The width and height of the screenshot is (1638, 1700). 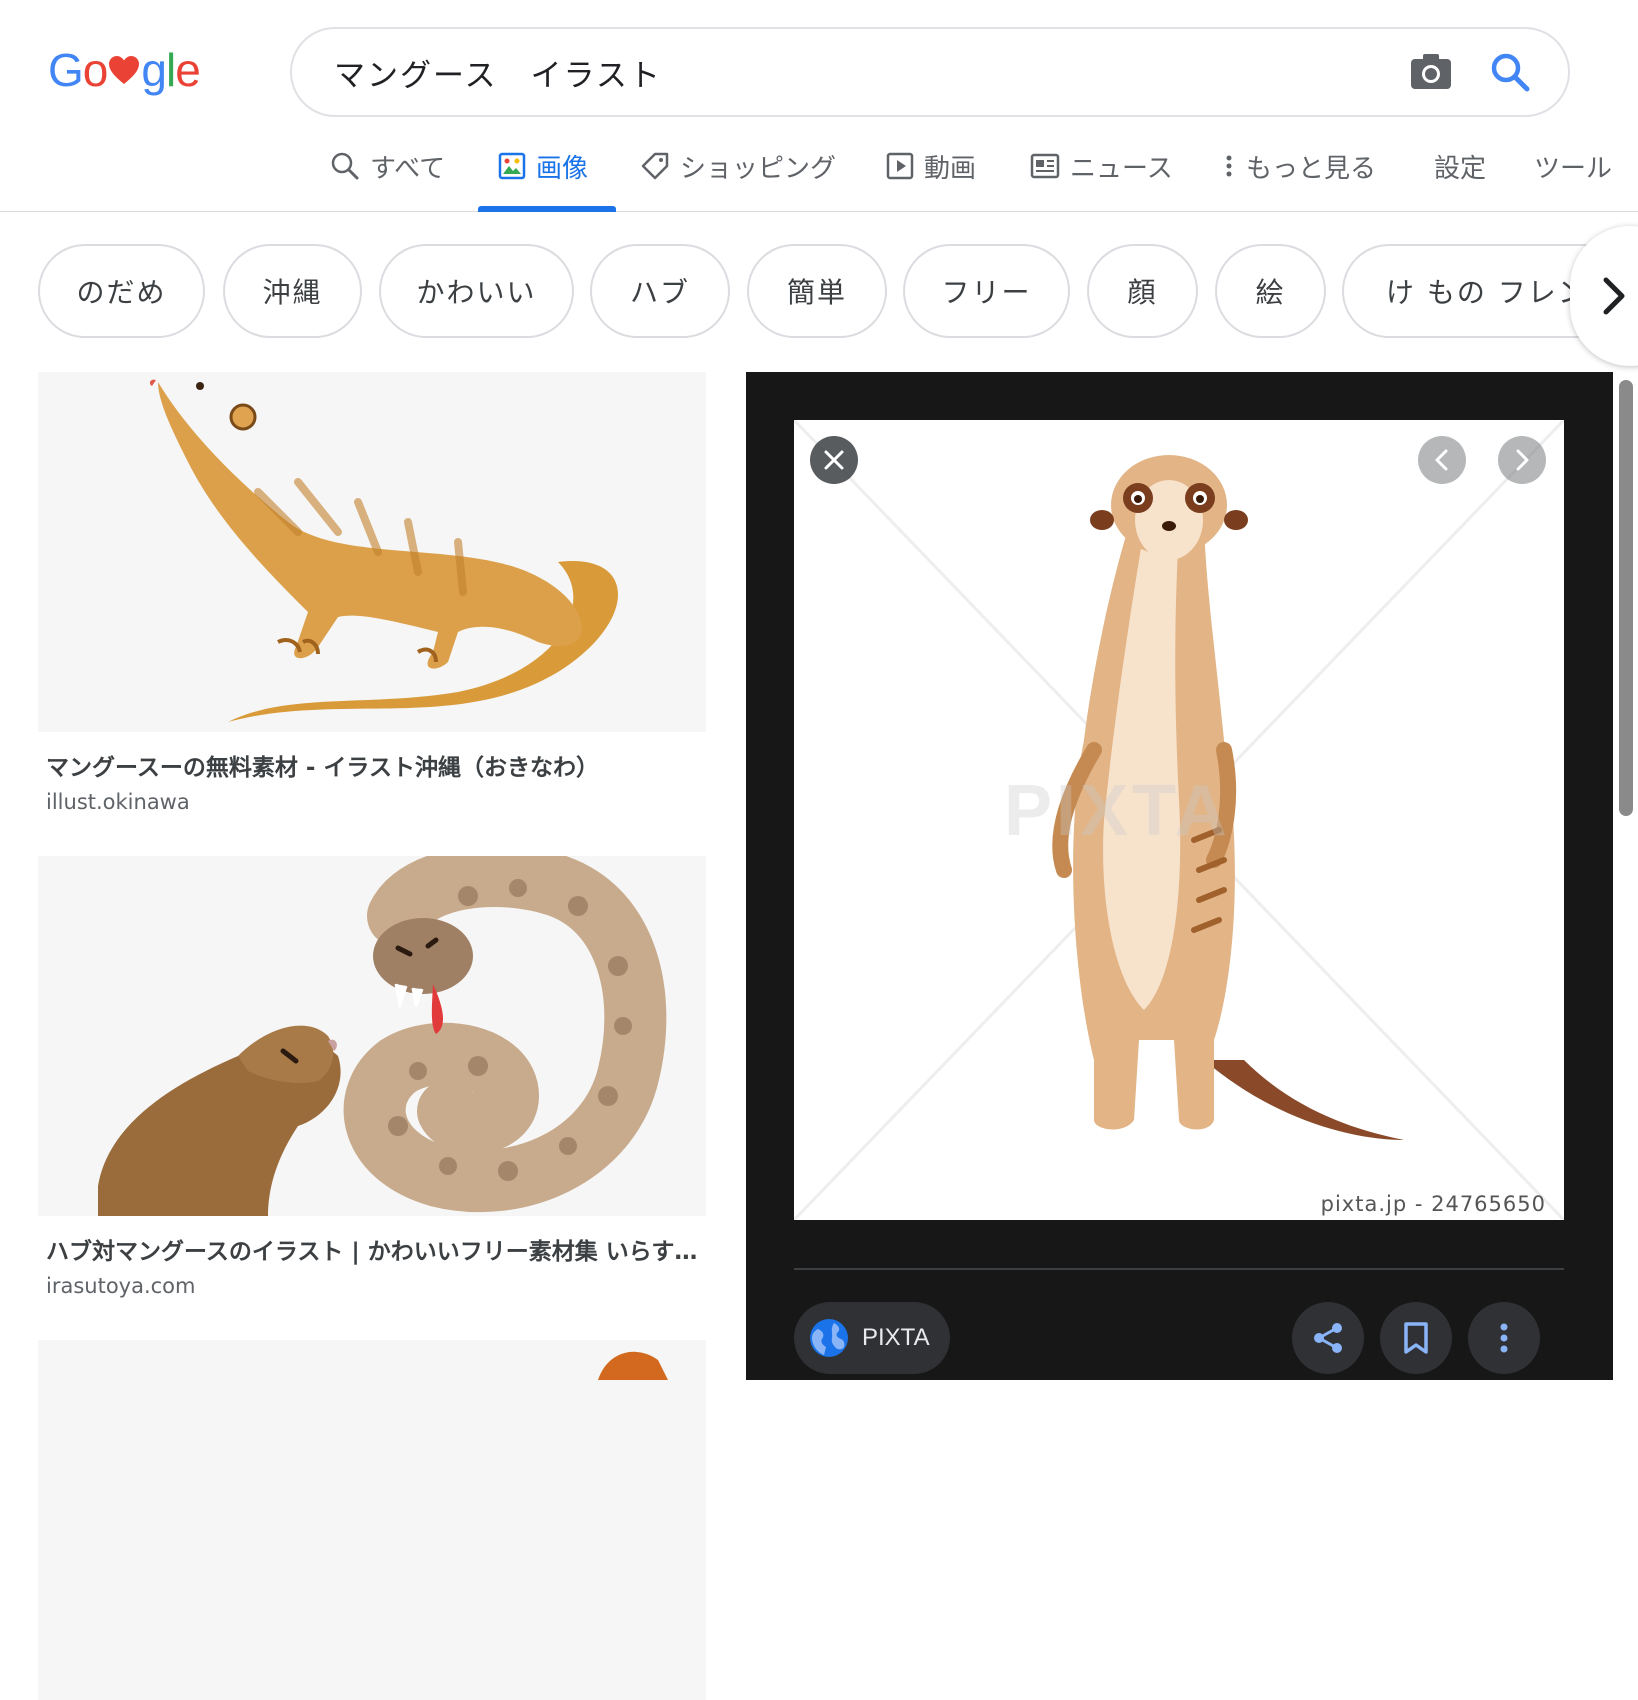 I want to click on more-options-button, so click(x=1504, y=1338).